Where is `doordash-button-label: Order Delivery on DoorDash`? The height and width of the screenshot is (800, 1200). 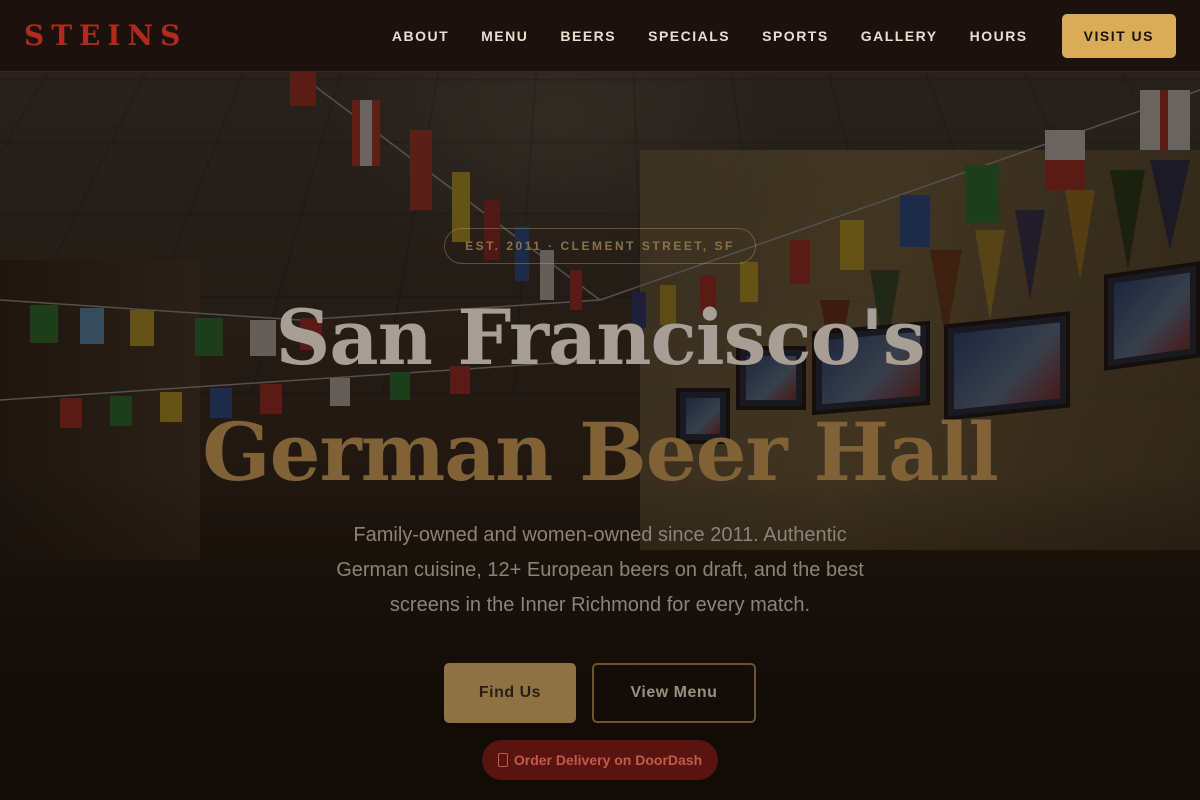 doordash-button-label: Order Delivery on DoorDash is located at coordinates (608, 760).